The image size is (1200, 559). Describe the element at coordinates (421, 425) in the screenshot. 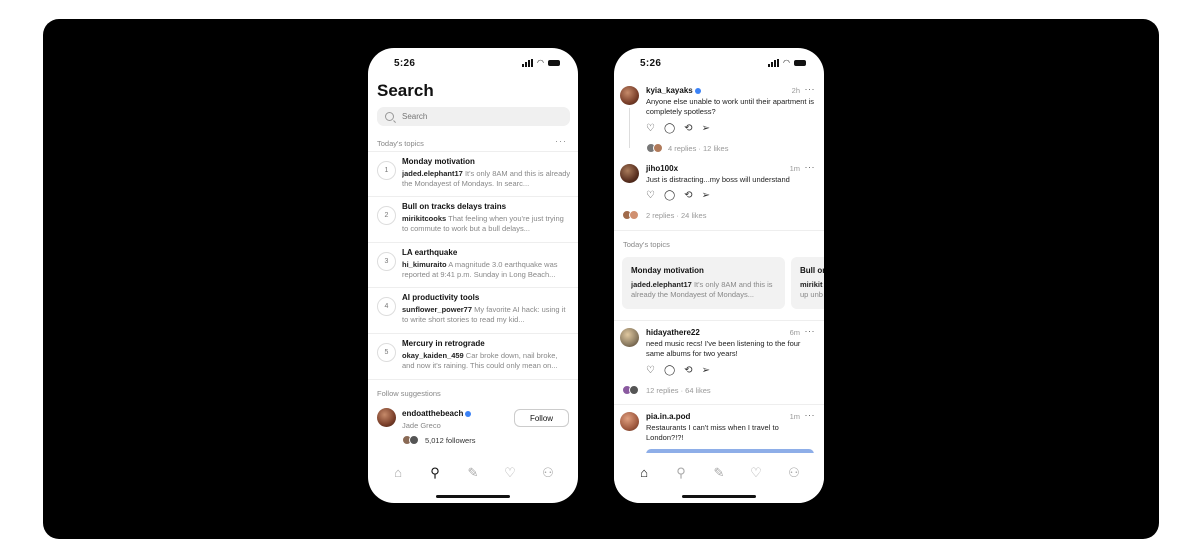

I see `suggestion-name: Jade Greco` at that location.